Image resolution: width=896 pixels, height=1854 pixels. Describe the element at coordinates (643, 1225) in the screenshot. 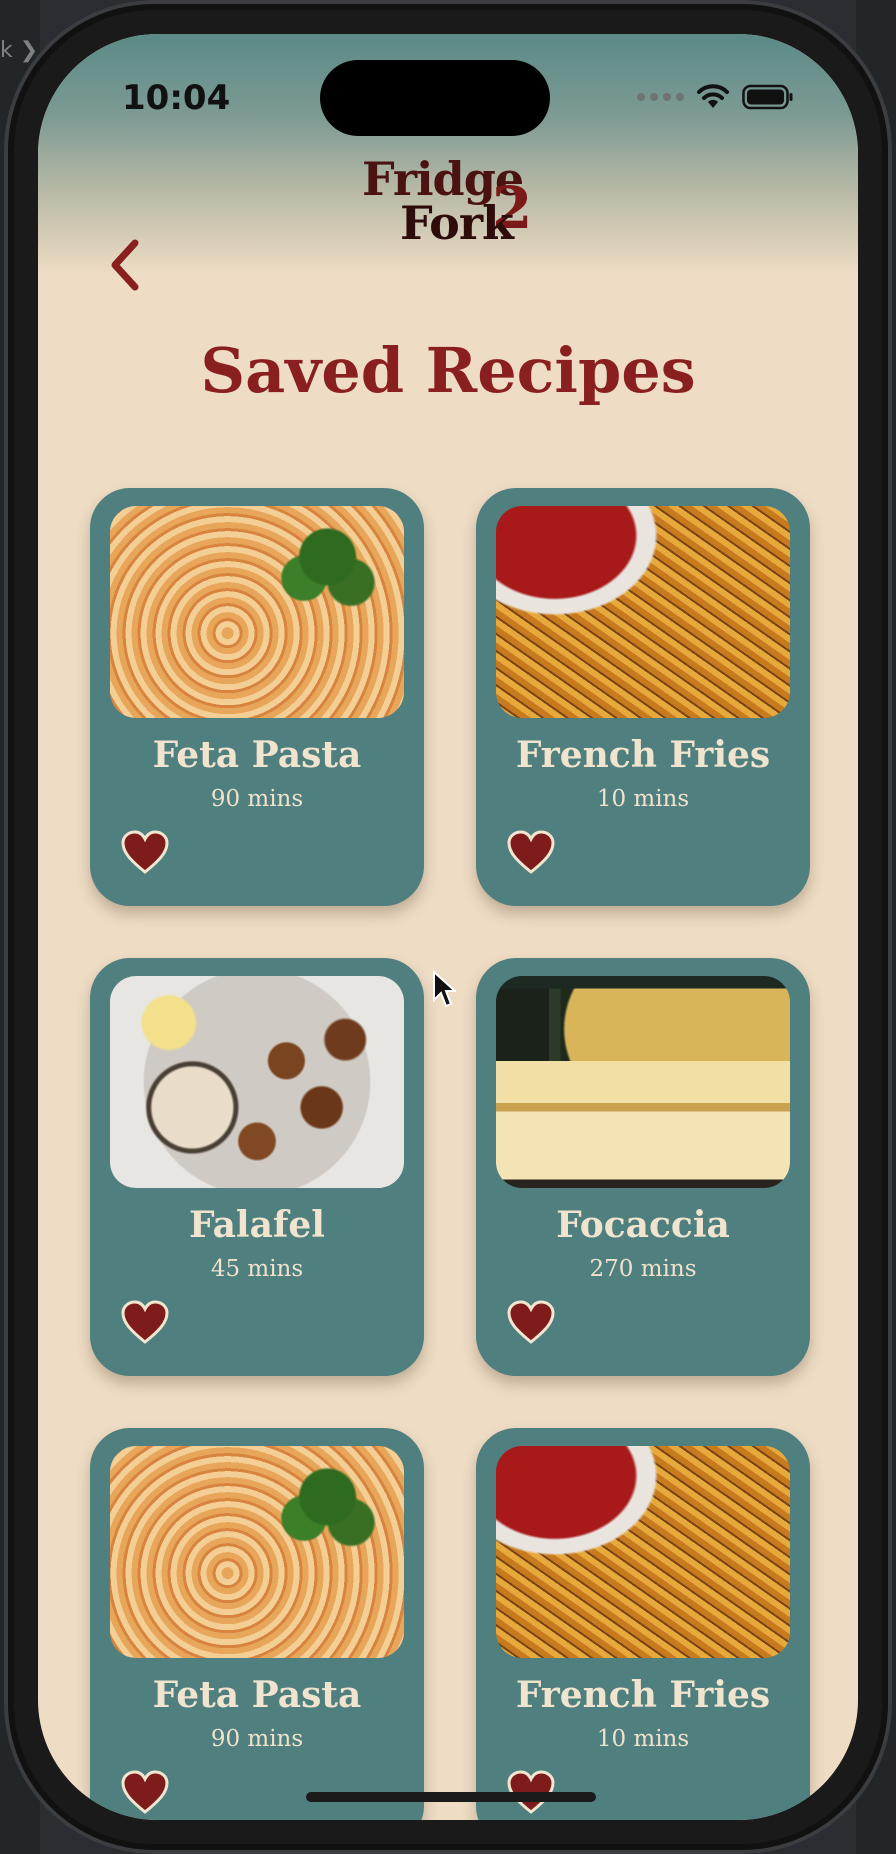

I see `recipe-name: Focaccia` at that location.